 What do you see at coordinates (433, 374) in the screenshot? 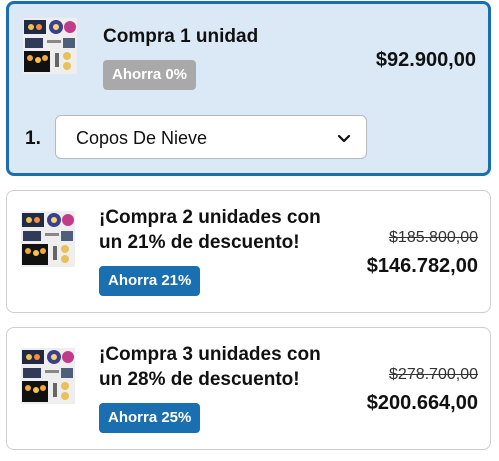
I see `original-price: $278.700,00` at bounding box center [433, 374].